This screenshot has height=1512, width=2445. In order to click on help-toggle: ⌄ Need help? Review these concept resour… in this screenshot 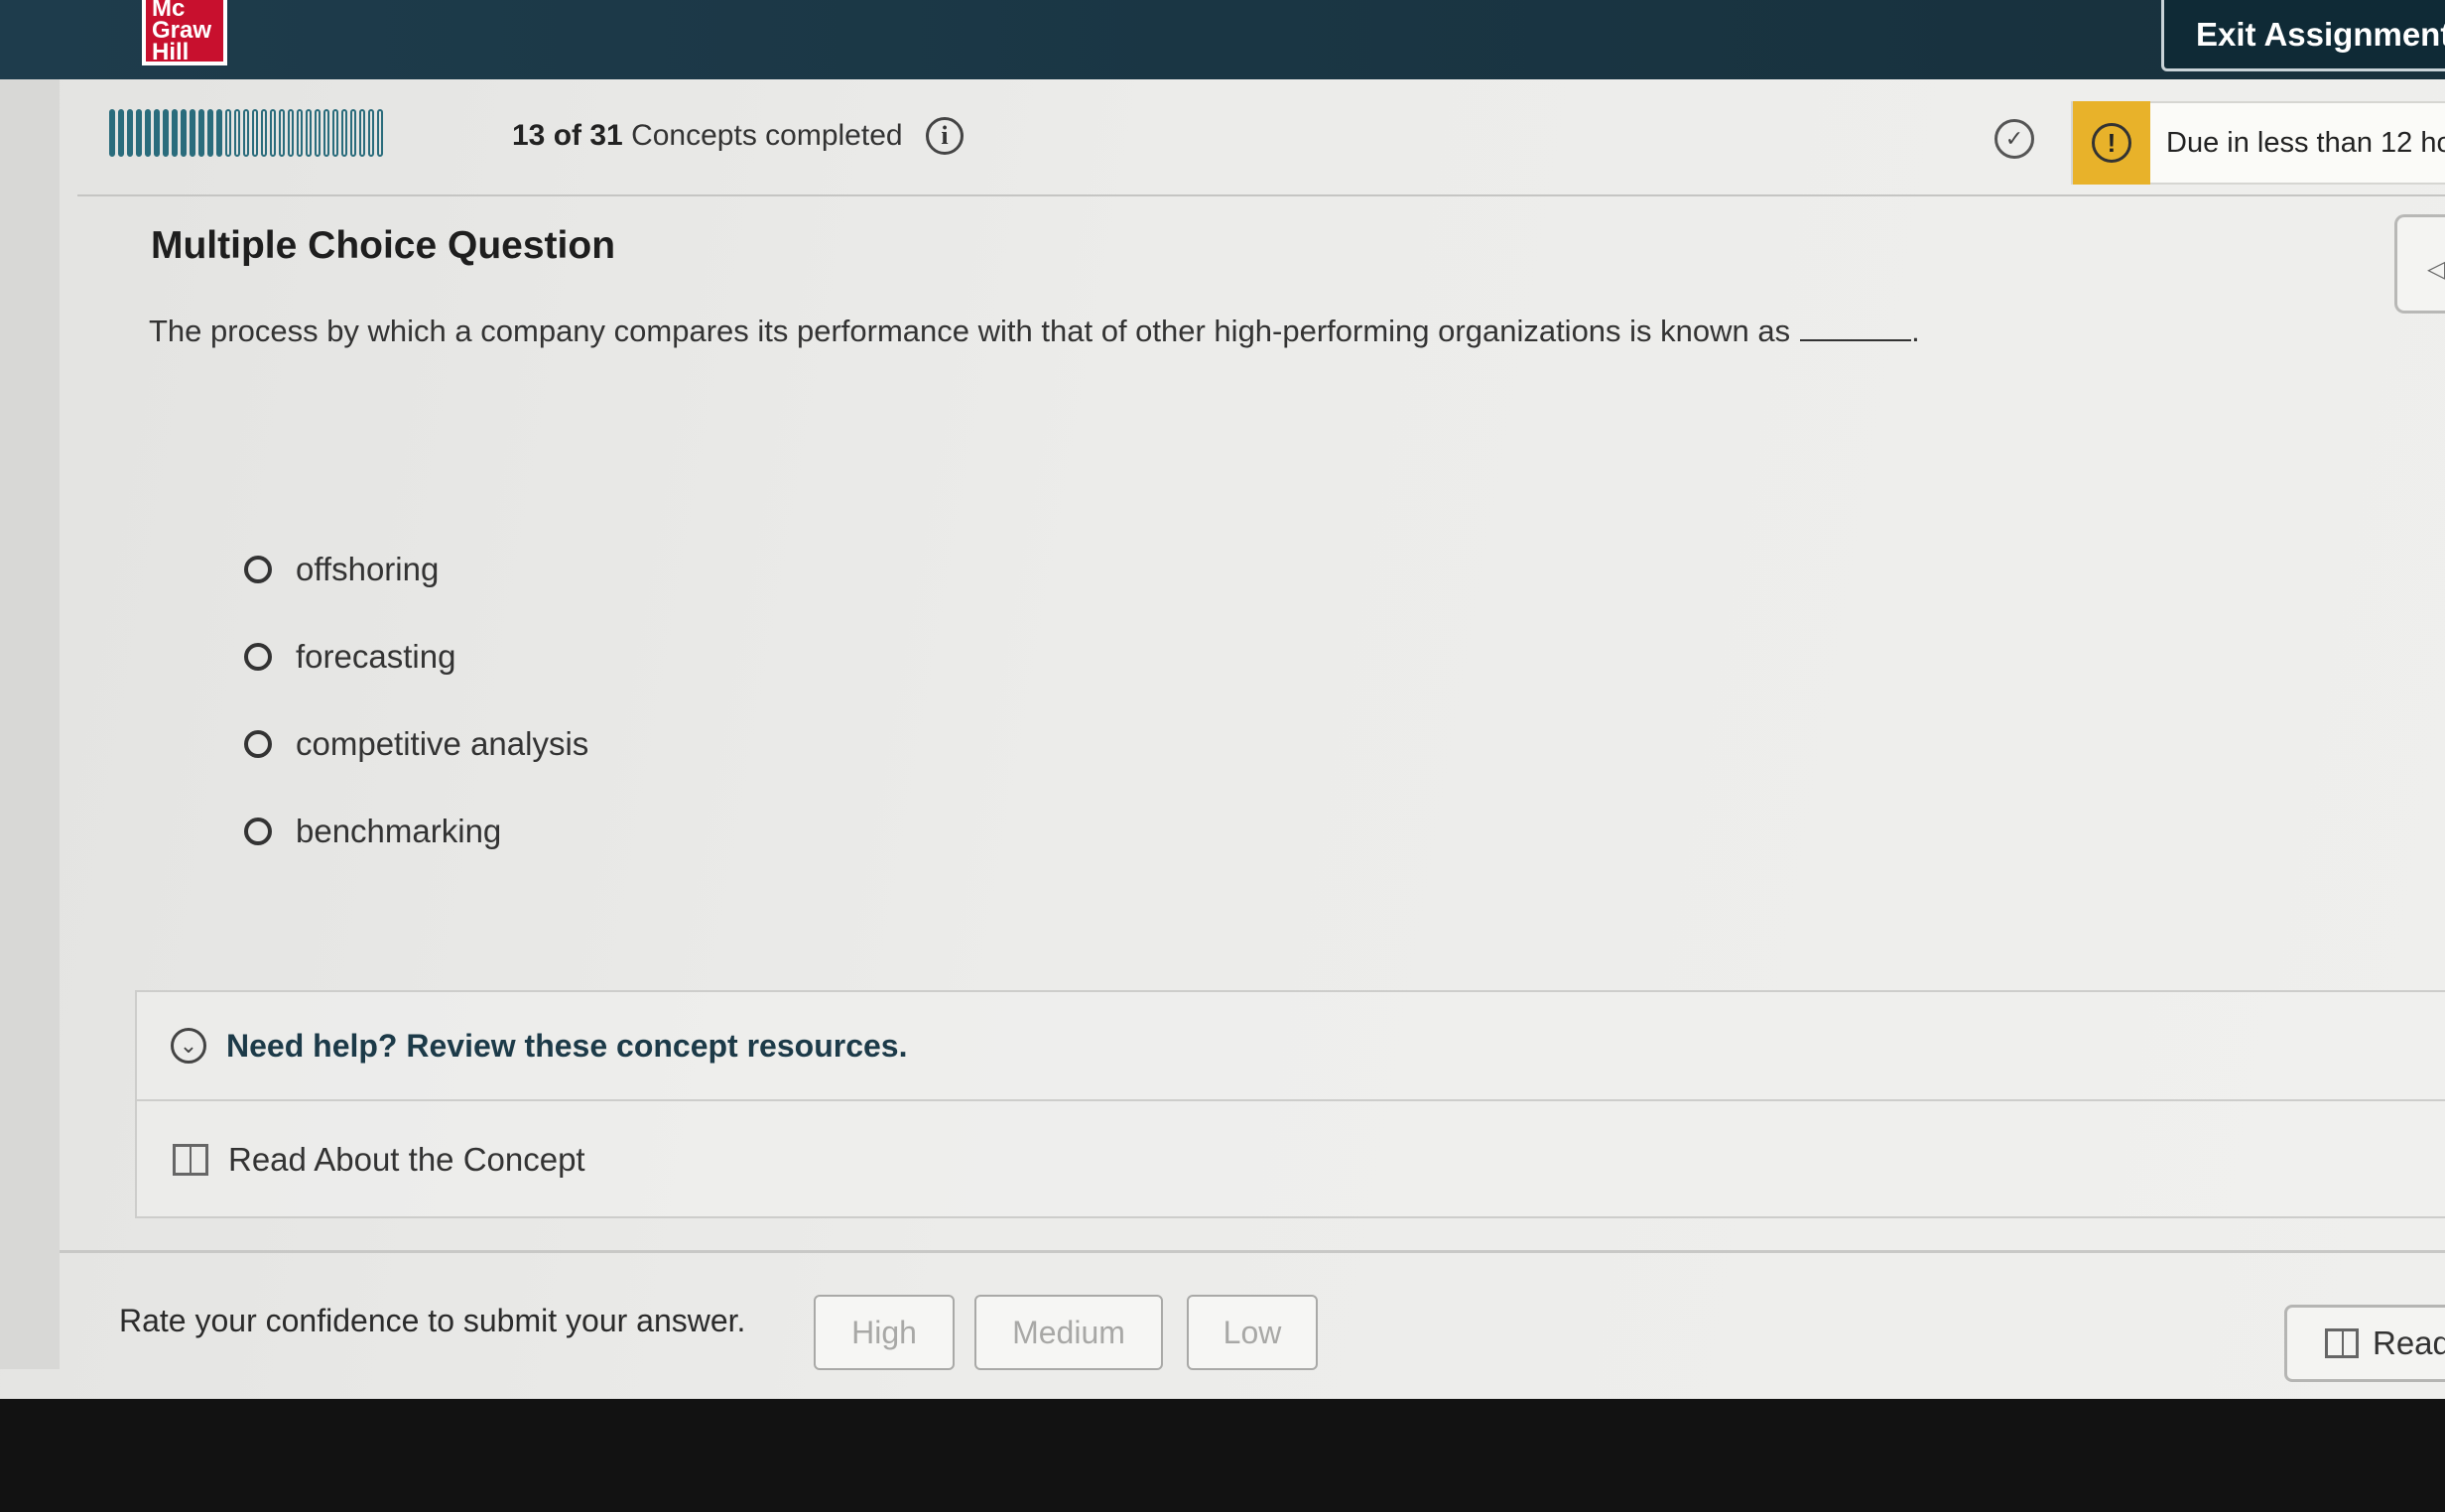, I will do `click(1291, 1046)`.